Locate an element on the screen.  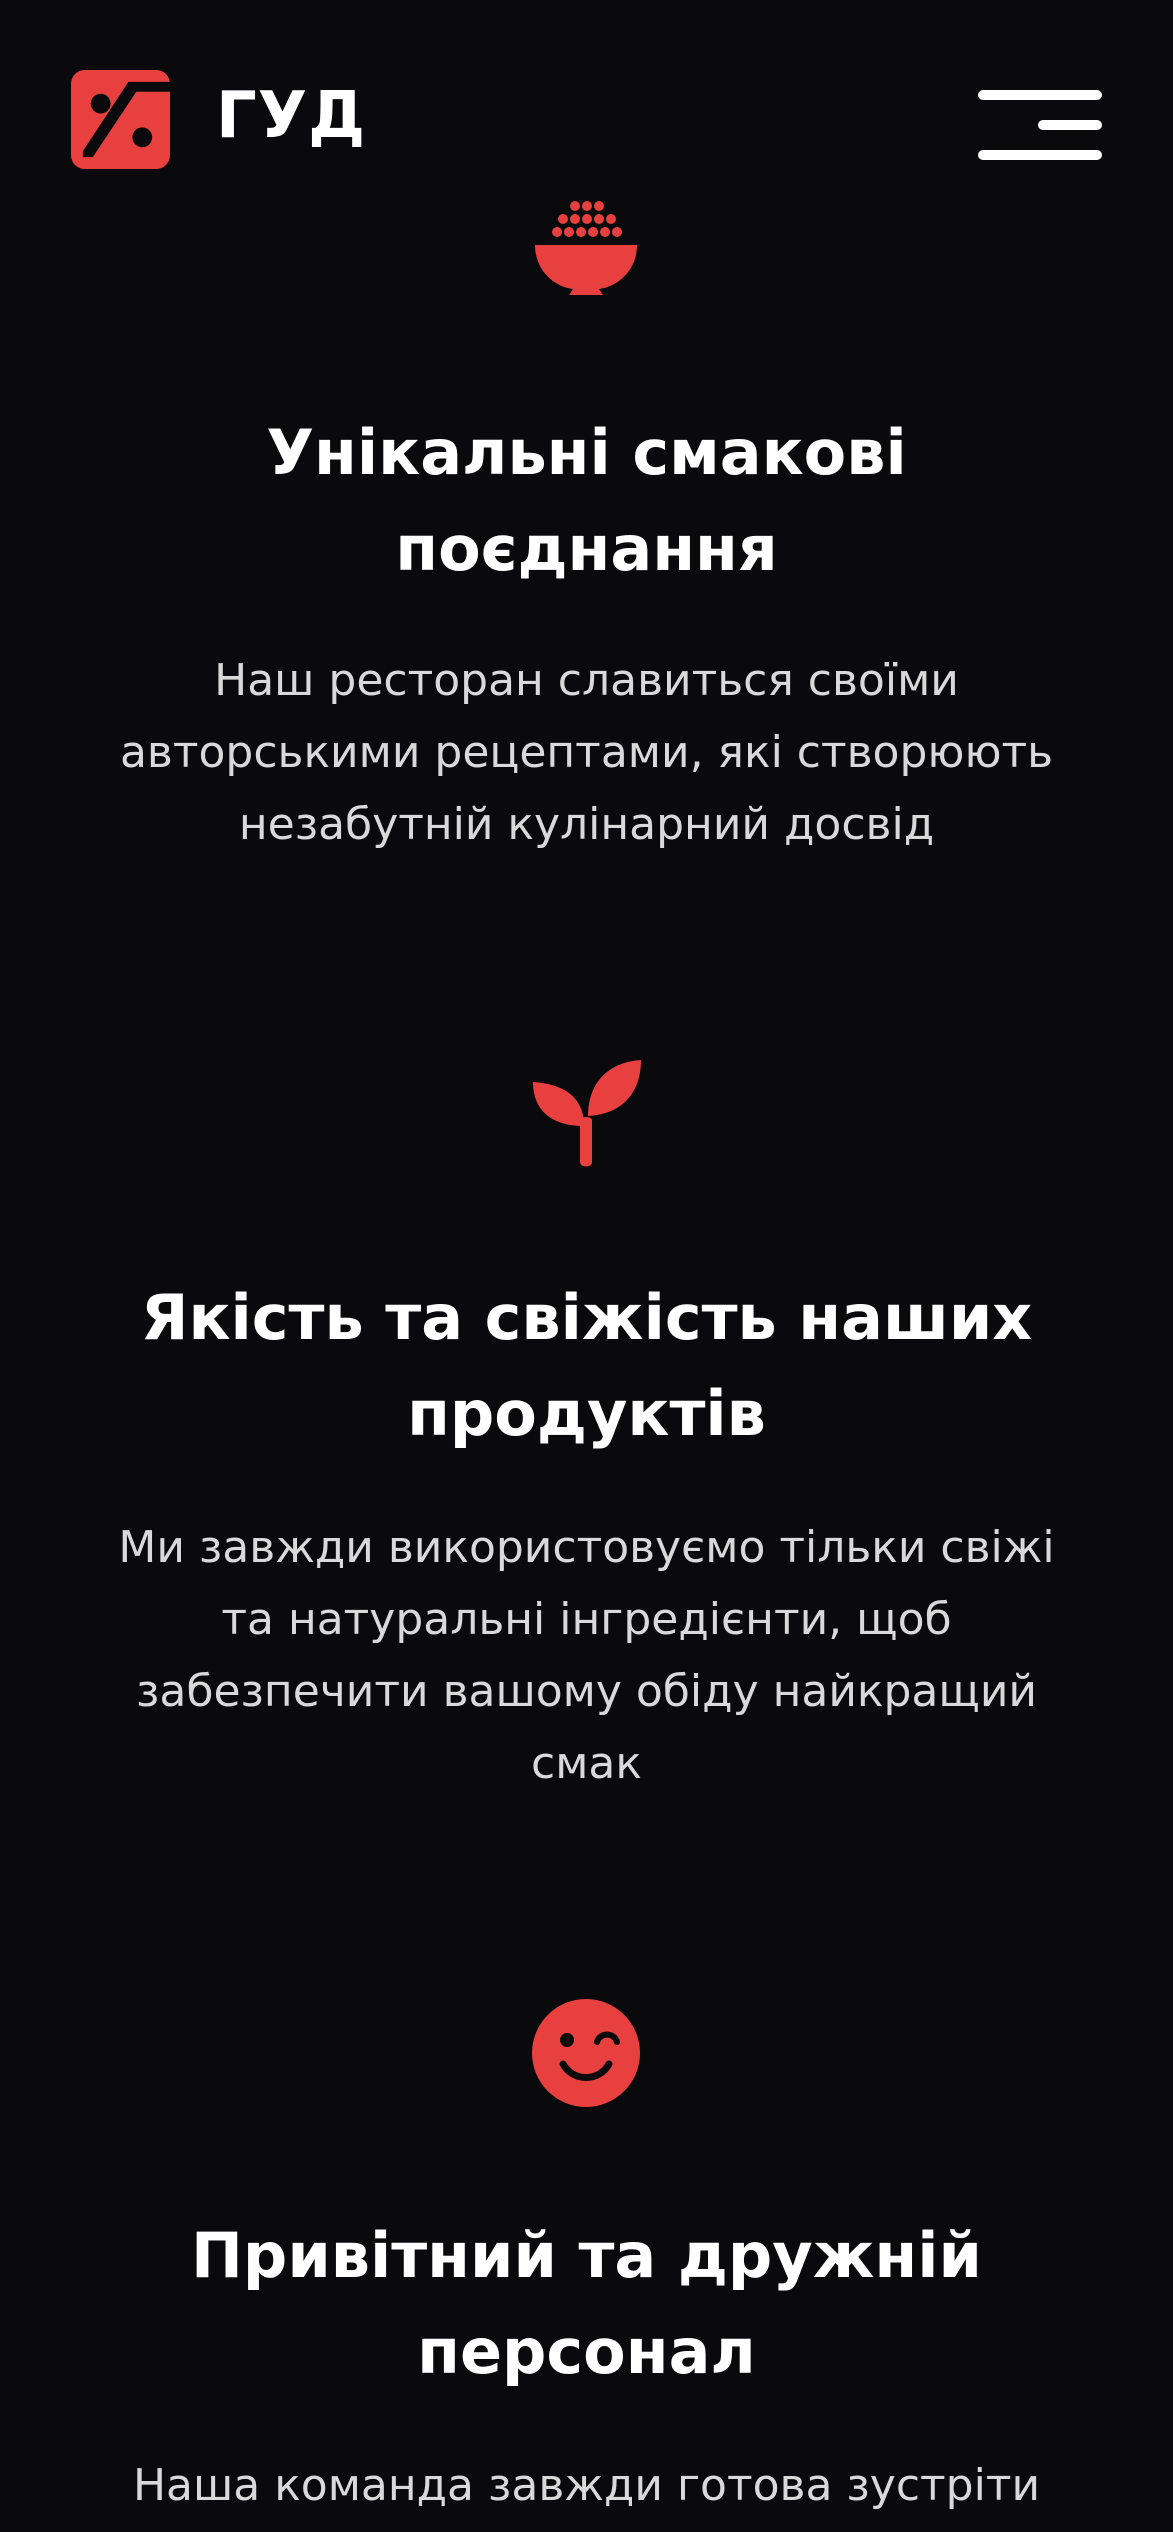
site-header: ГУД is located at coordinates (586, 100).